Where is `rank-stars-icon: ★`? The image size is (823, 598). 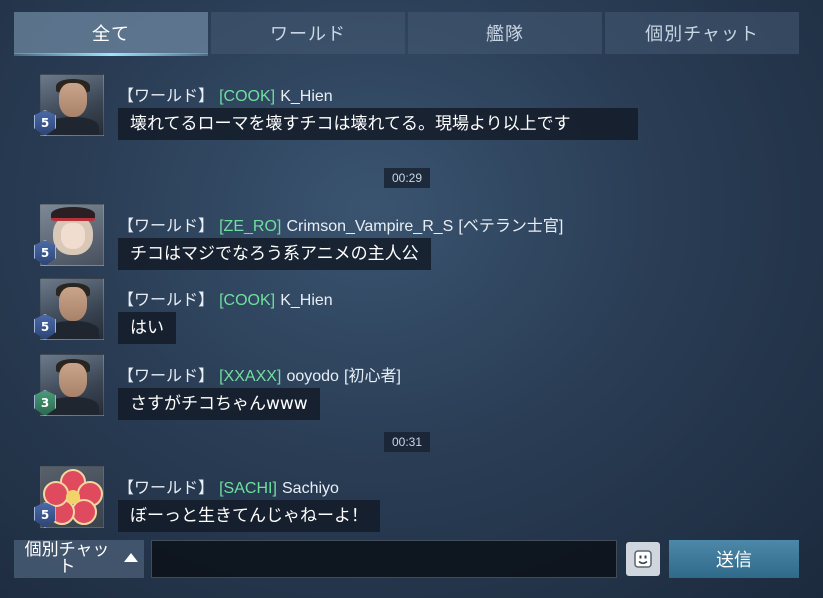
rank-stars-icon: ★ is located at coordinates (36, 386).